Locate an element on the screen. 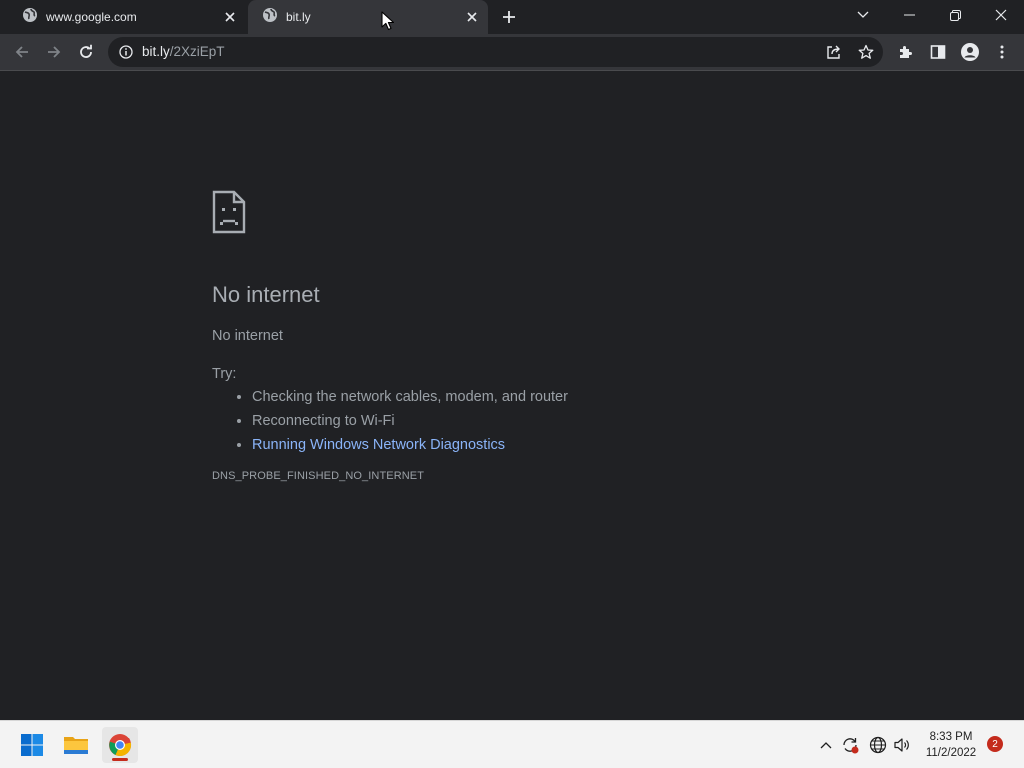  sad-page-icon is located at coordinates (229, 212).